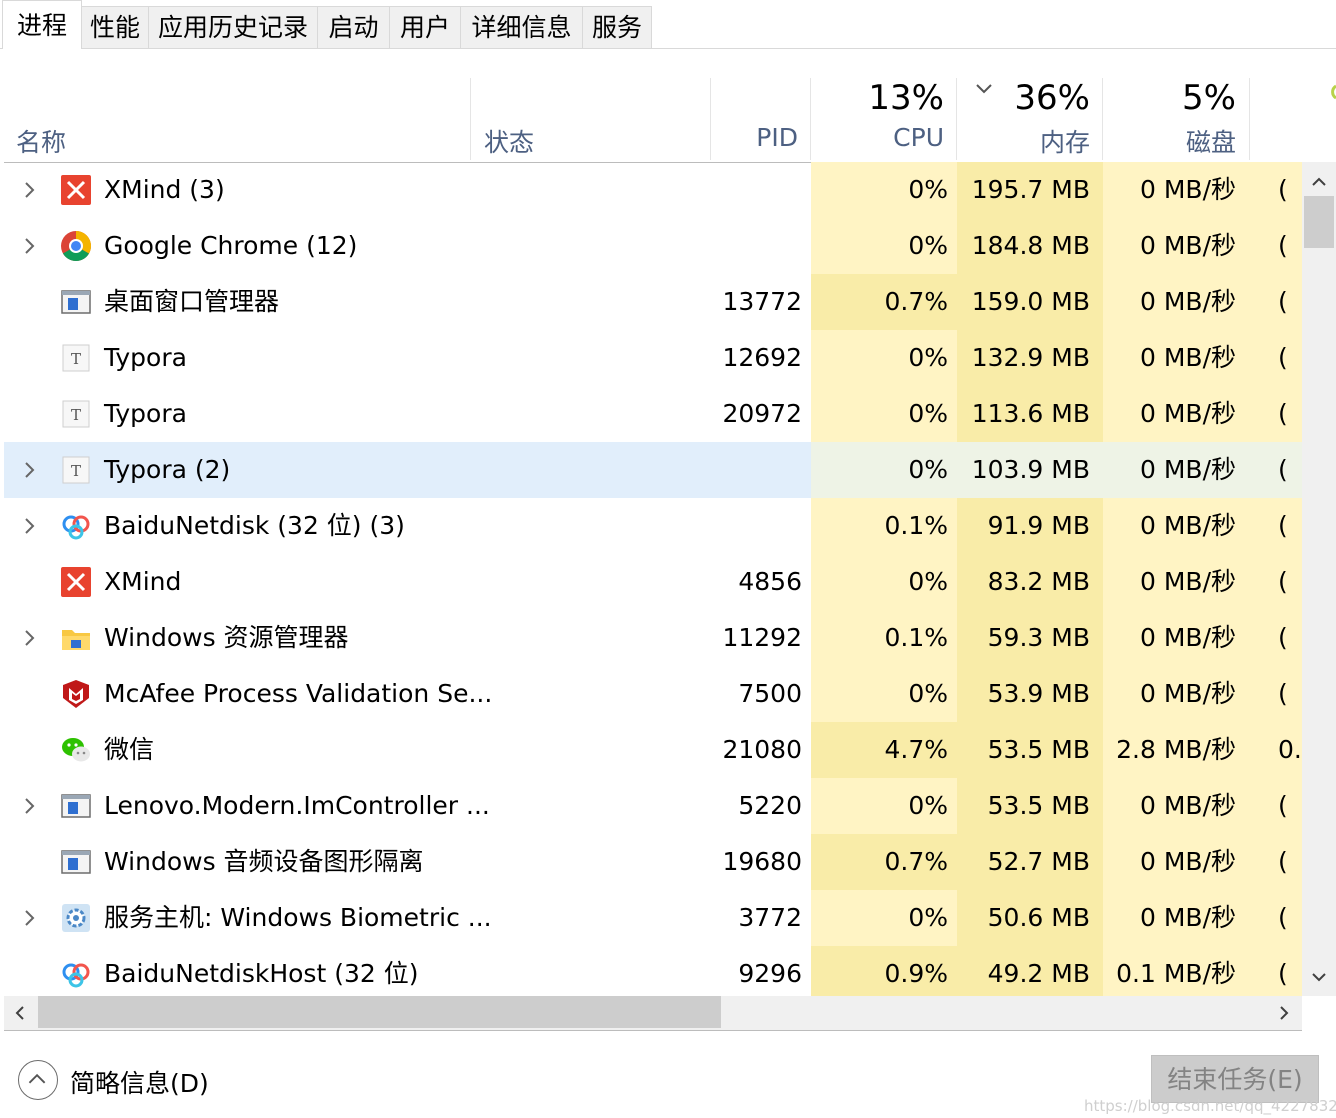  Describe the element at coordinates (653, 470) in the screenshot. I see `process-row: T Typora (2) 0% 103.9 MB 0 MB/秒 (` at that location.